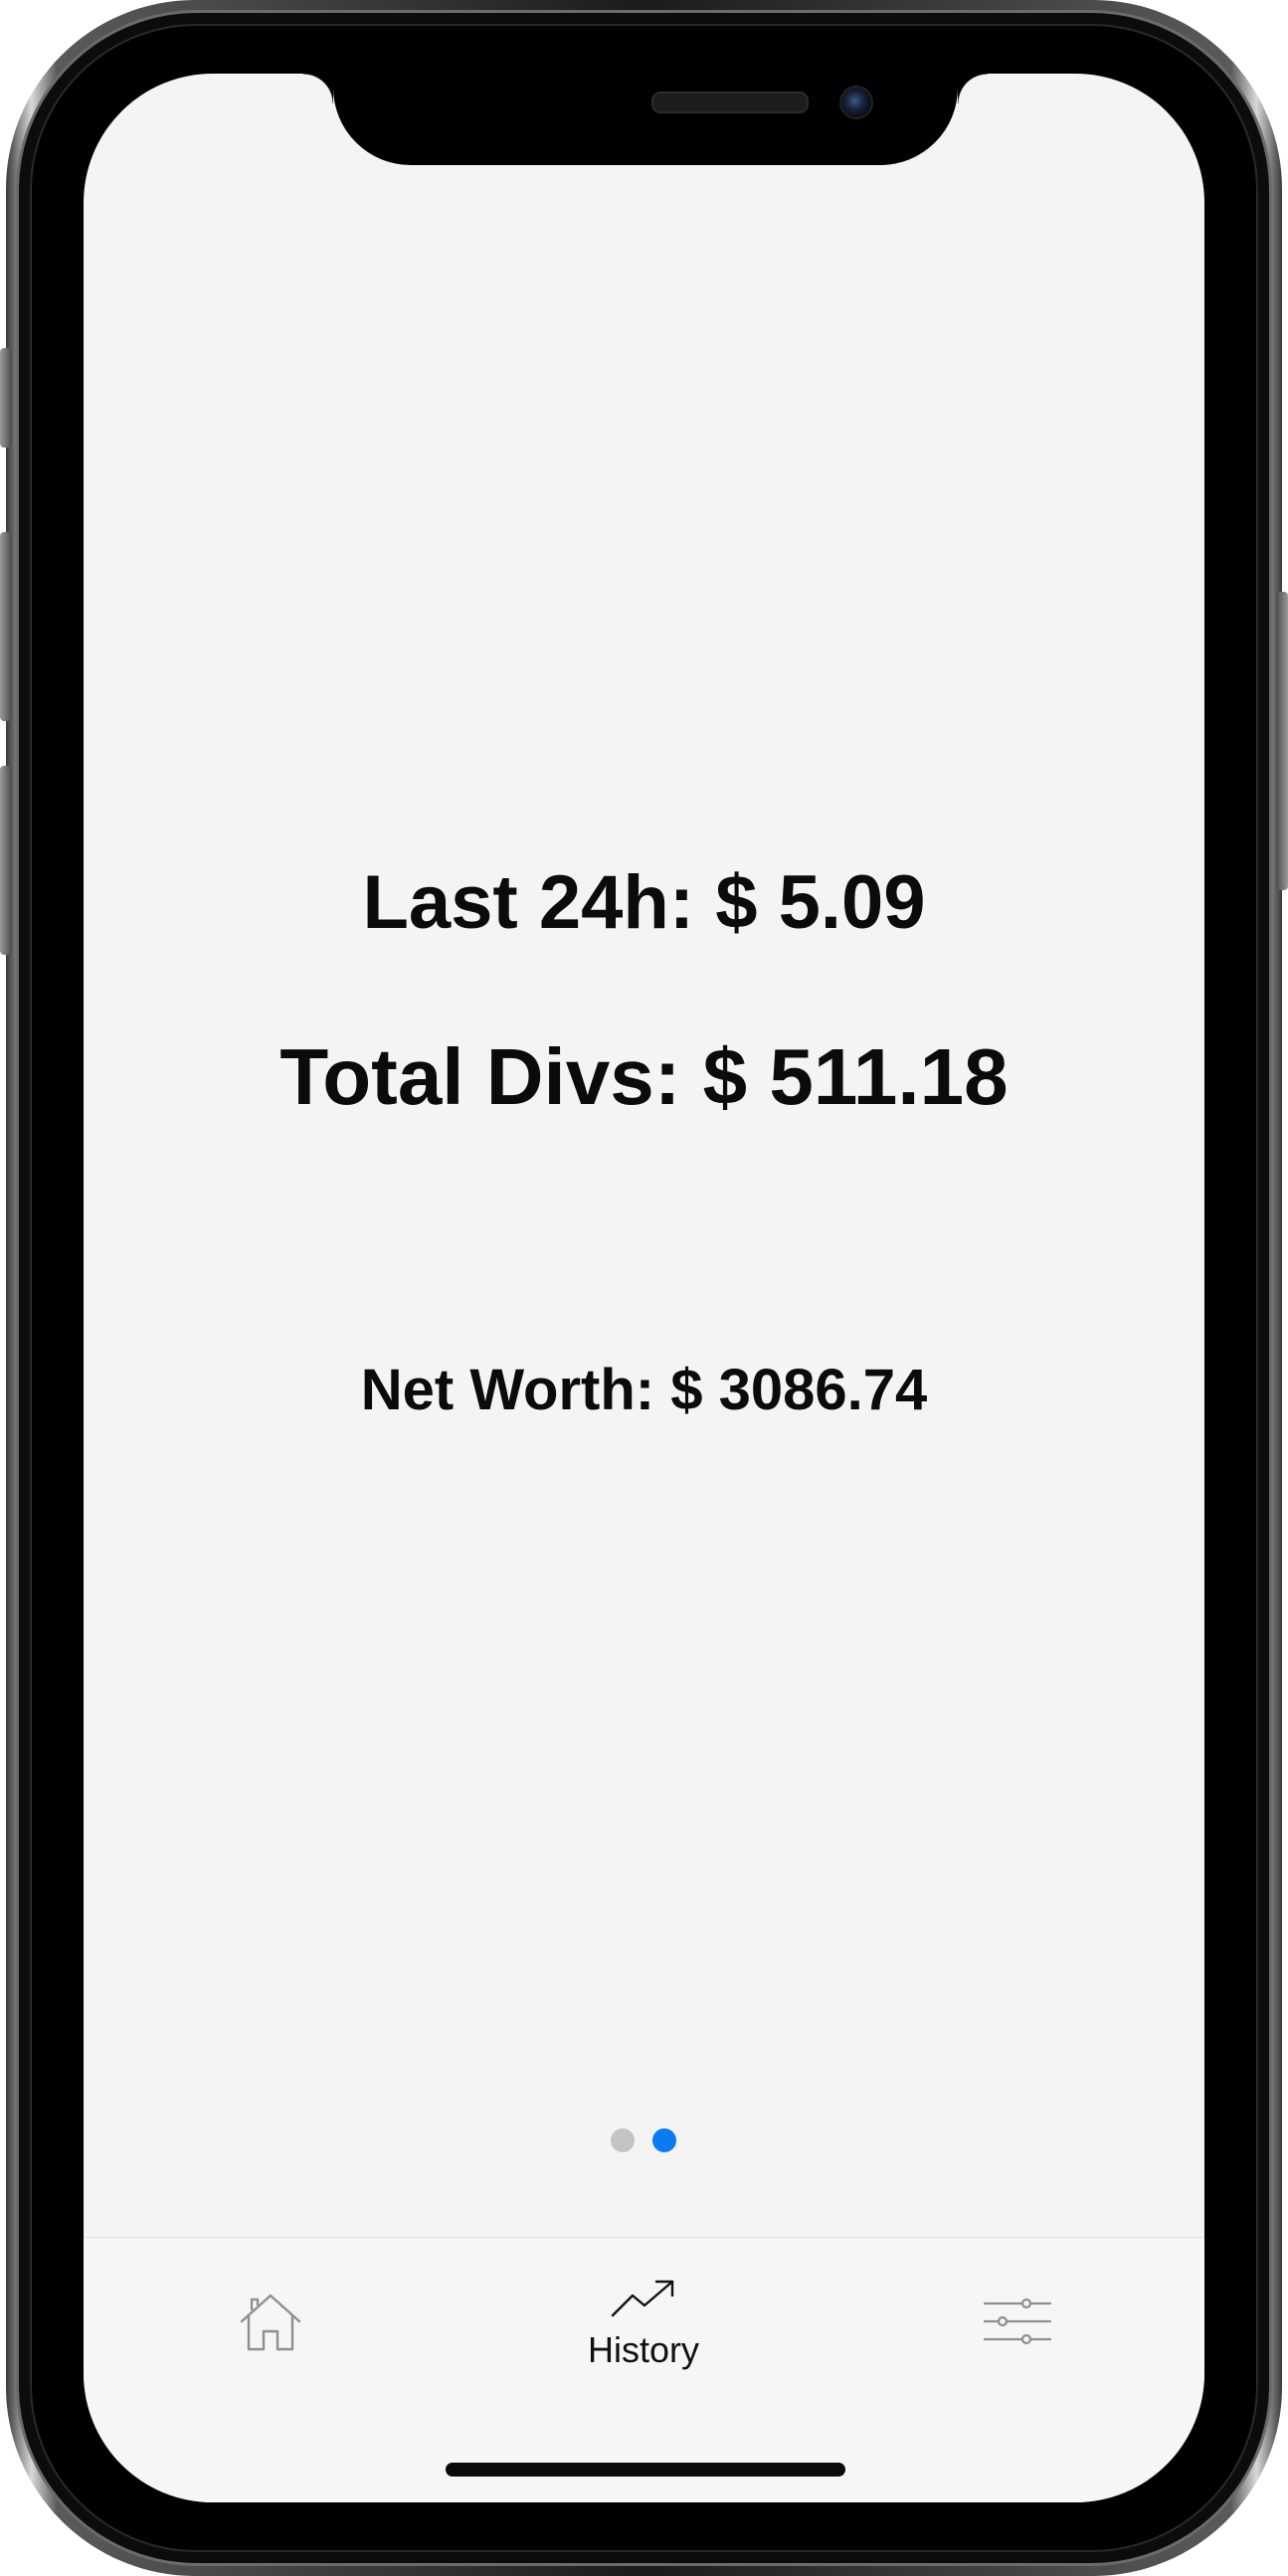 This screenshot has height=2576, width=1288. What do you see at coordinates (644, 902) in the screenshot?
I see `last-24h-earnings: Last 24h: $ 5.09` at bounding box center [644, 902].